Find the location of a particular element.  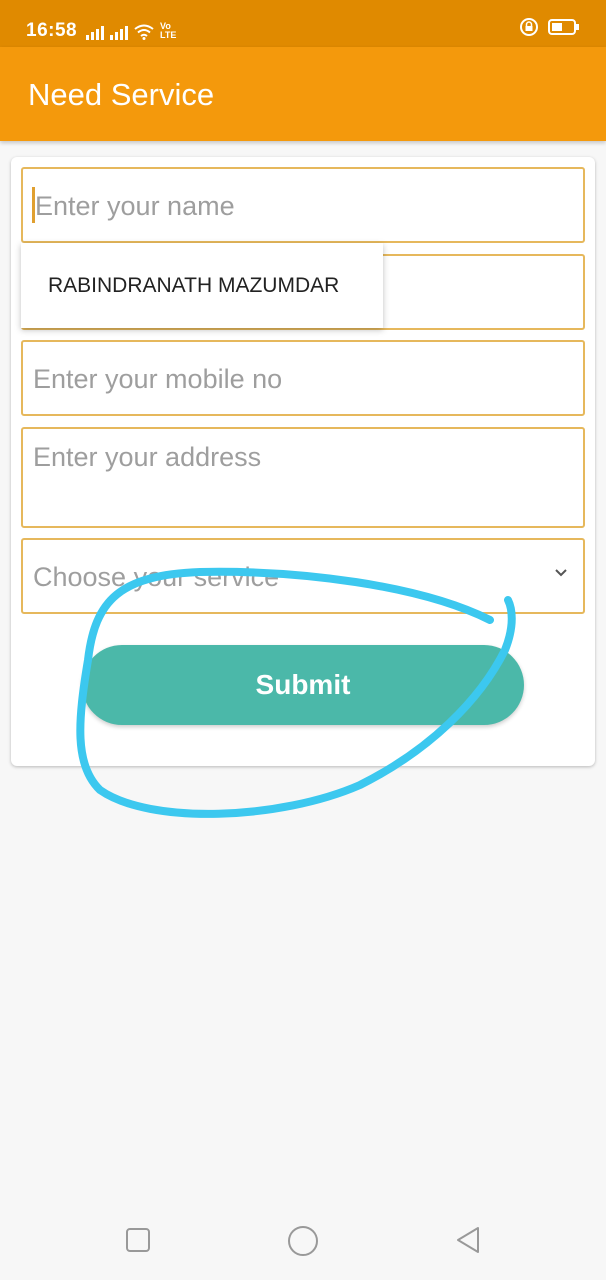

status-icons-right is located at coordinates (550, 27).